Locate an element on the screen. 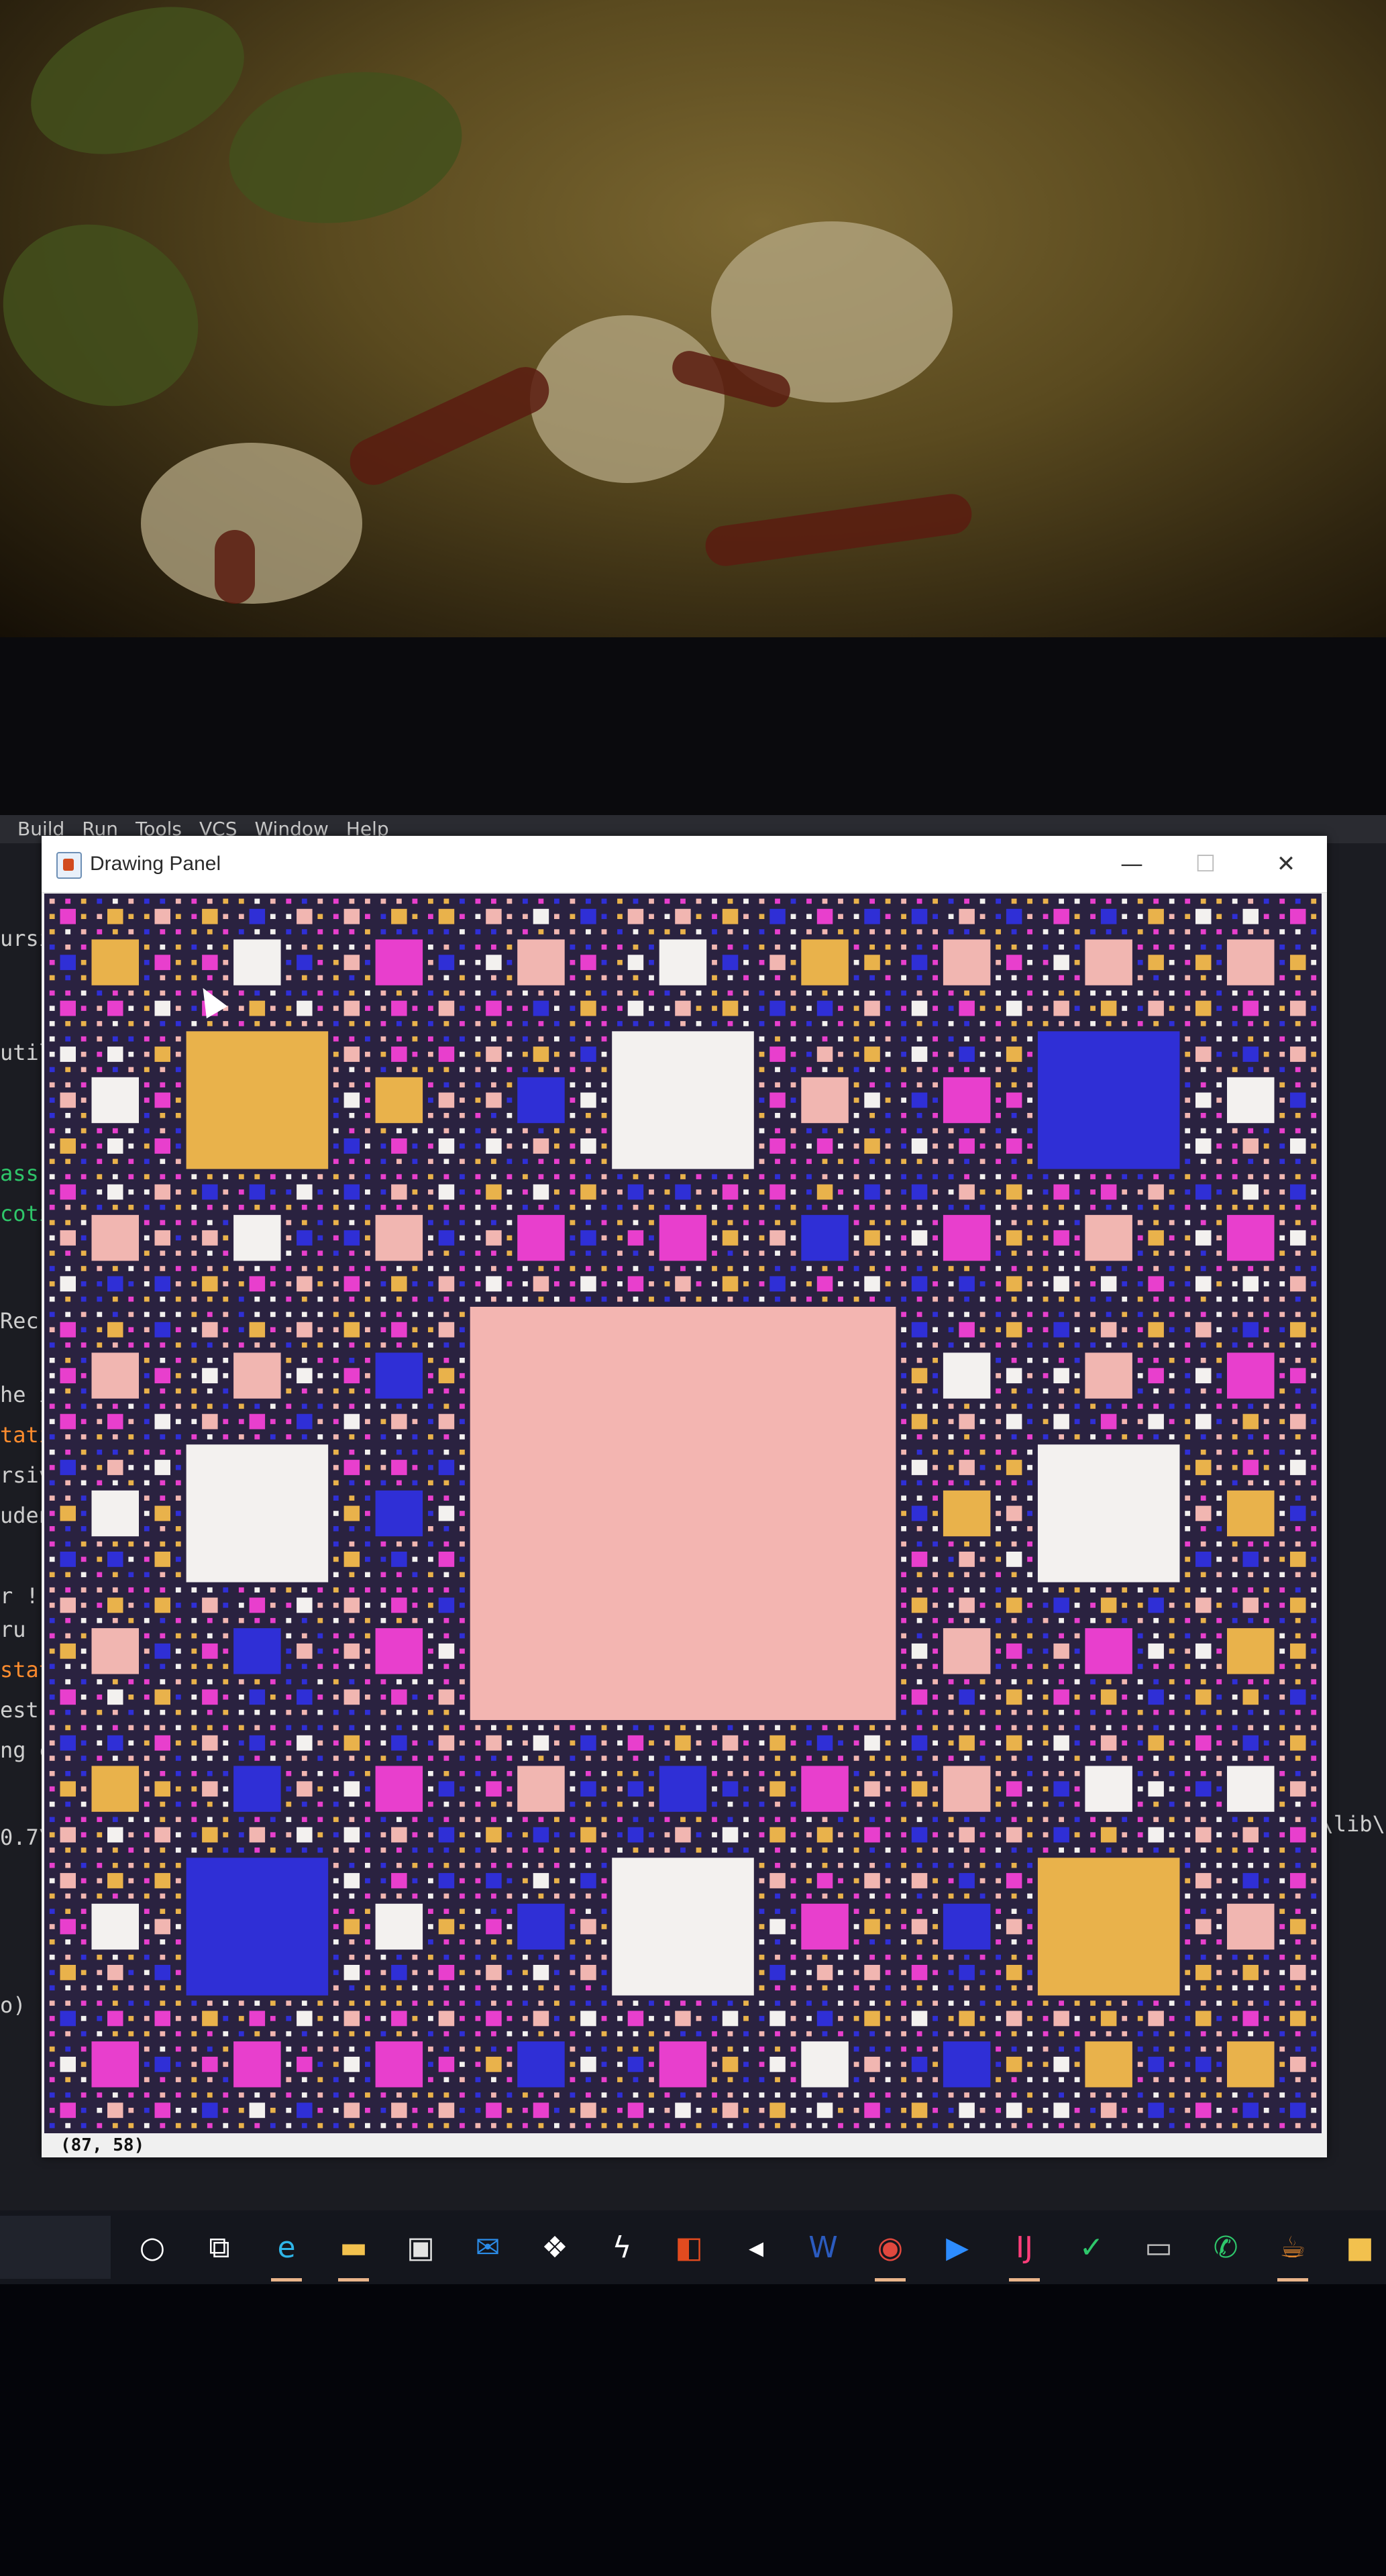 The height and width of the screenshot is (2576, 1386). chrome-icon: ◉ is located at coordinates (890, 2252).